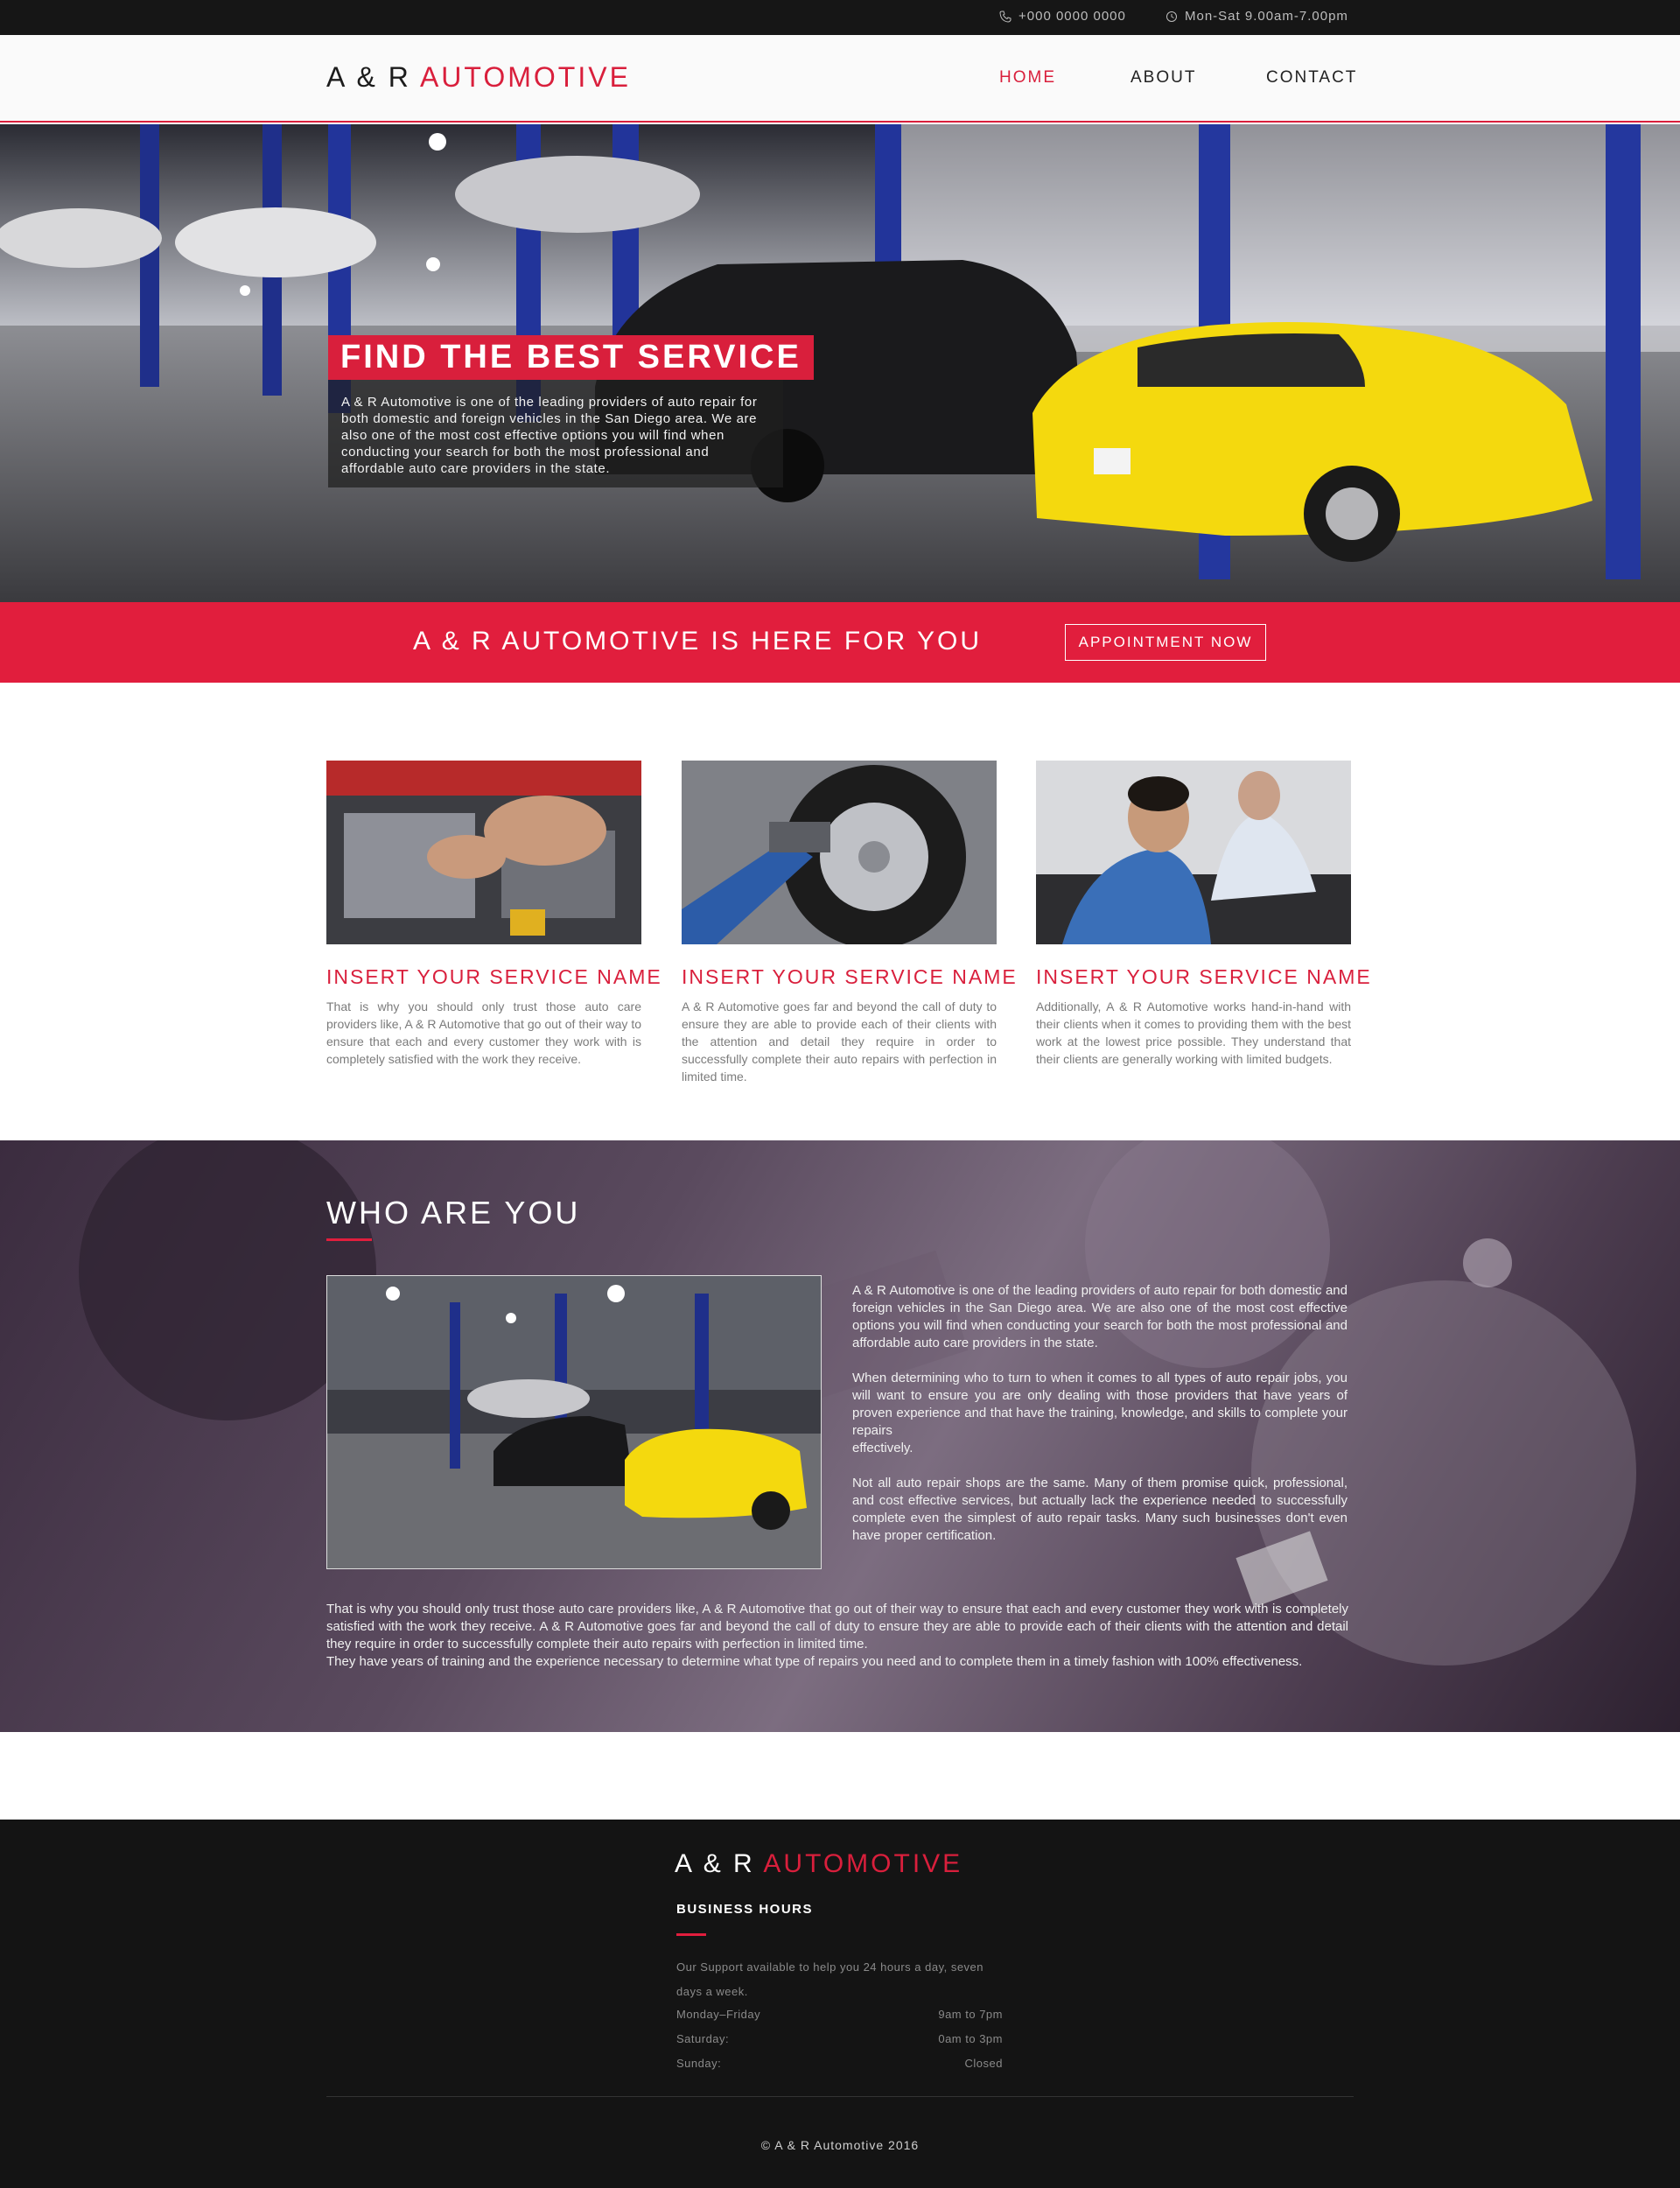  Describe the element at coordinates (483, 852) in the screenshot. I see `engine-photo` at that location.